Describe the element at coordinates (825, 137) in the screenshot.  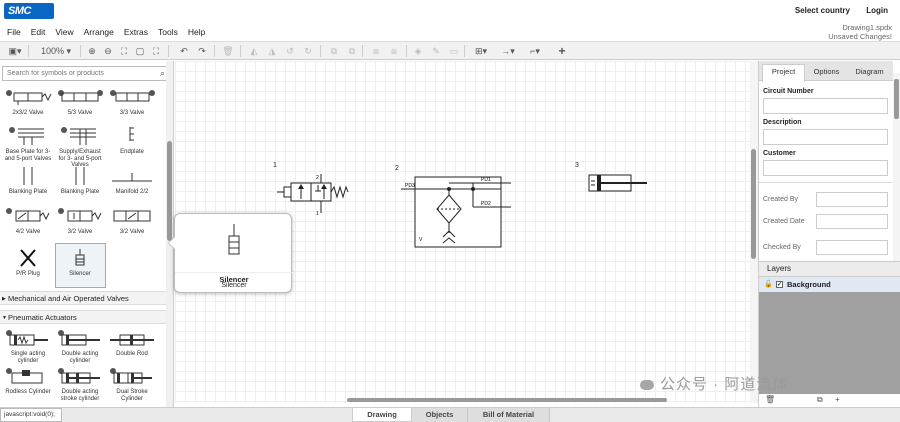
I see `description-input` at that location.